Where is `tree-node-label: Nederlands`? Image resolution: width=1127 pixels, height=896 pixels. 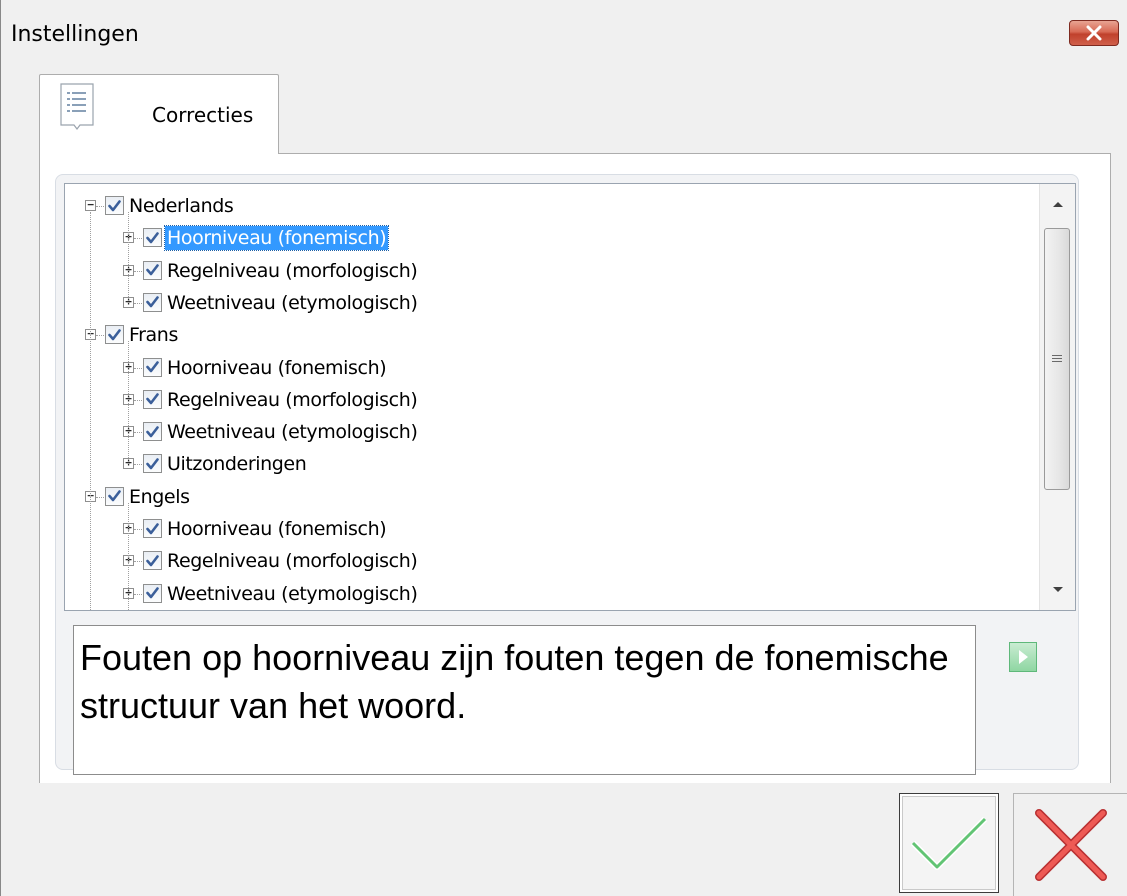
tree-node-label: Nederlands is located at coordinates (181, 206).